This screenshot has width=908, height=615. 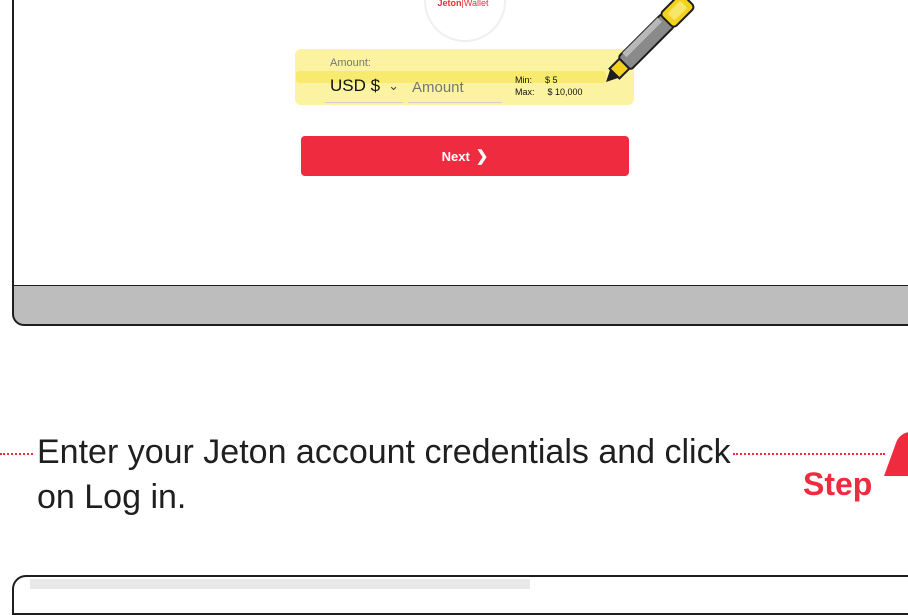 I want to click on dotted-connector-left, so click(x=16, y=454).